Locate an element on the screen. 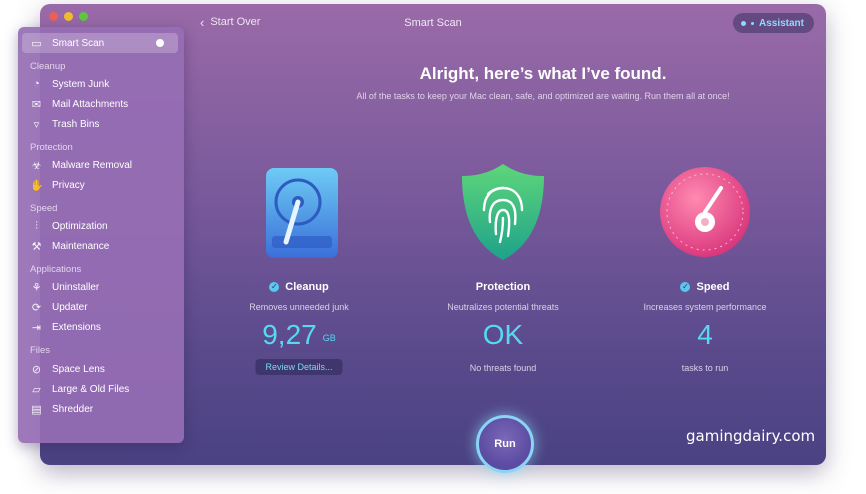 The image size is (866, 494). speed-tasks-label: tasks to run is located at coordinates (705, 368).